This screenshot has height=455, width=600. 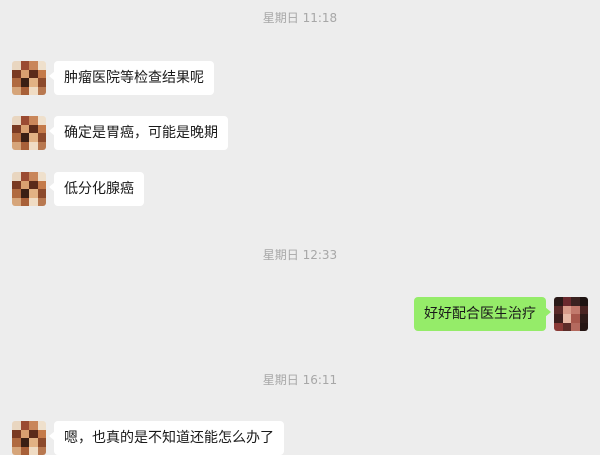 I want to click on message-bubble-incoming: 肿瘤医院等检查结果呢, so click(x=131, y=78).